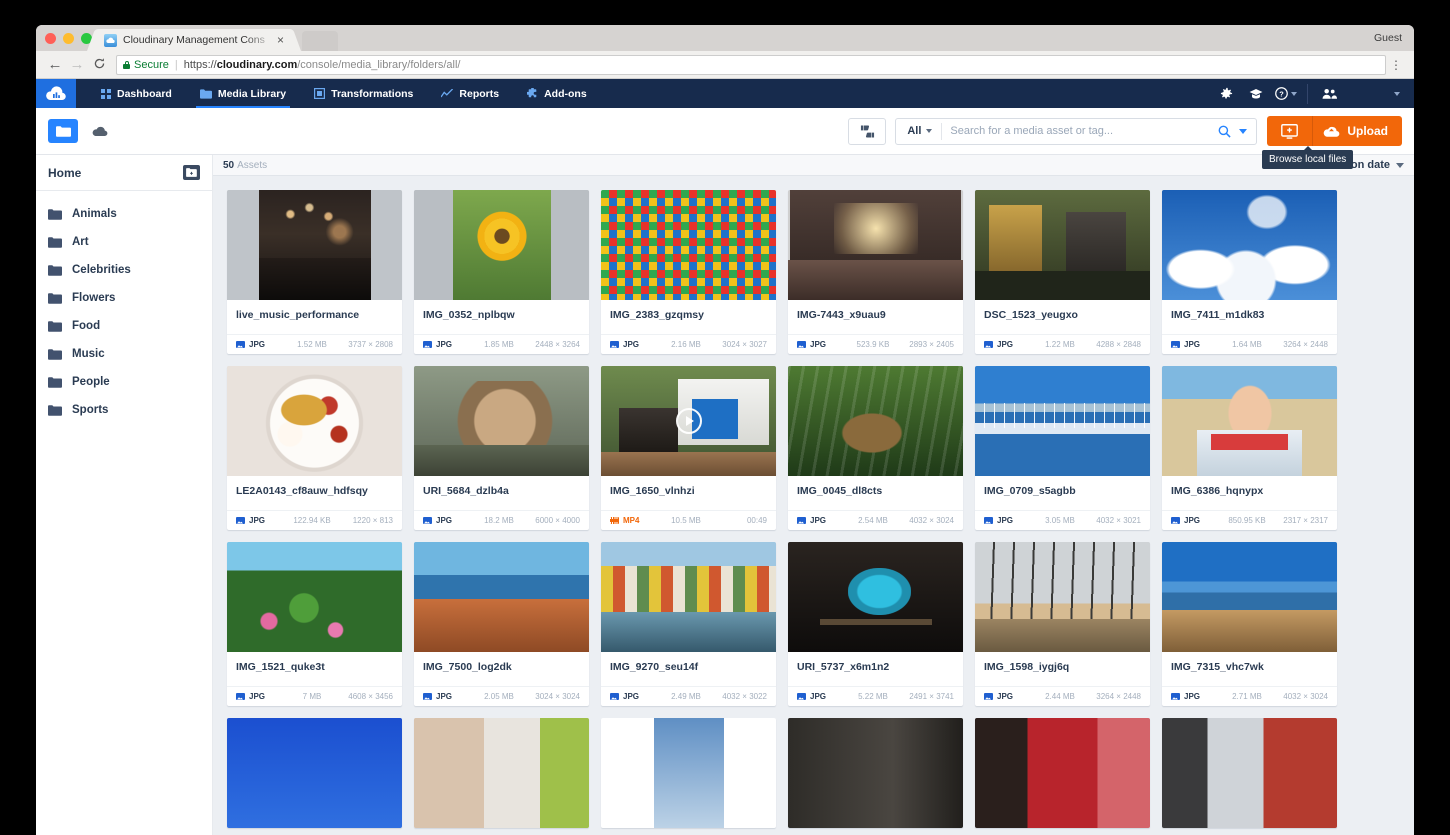 The height and width of the screenshot is (835, 1450). I want to click on asset-card: IMG_9270_seu14f JPG 2.49 MB 4032 × 3022, so click(688, 624).